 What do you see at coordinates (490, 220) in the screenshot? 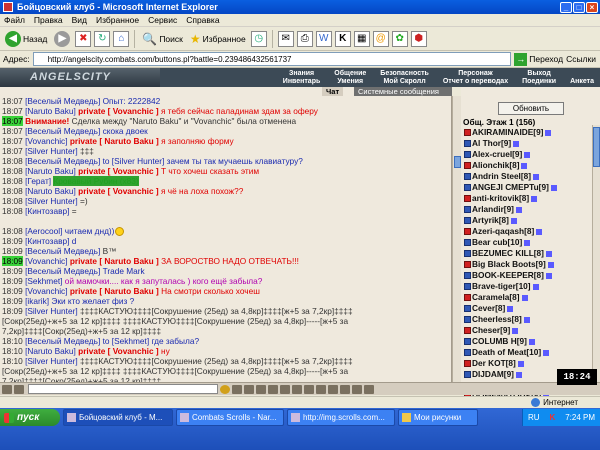
I see `user-name: Artyrik[8]` at bounding box center [490, 220].